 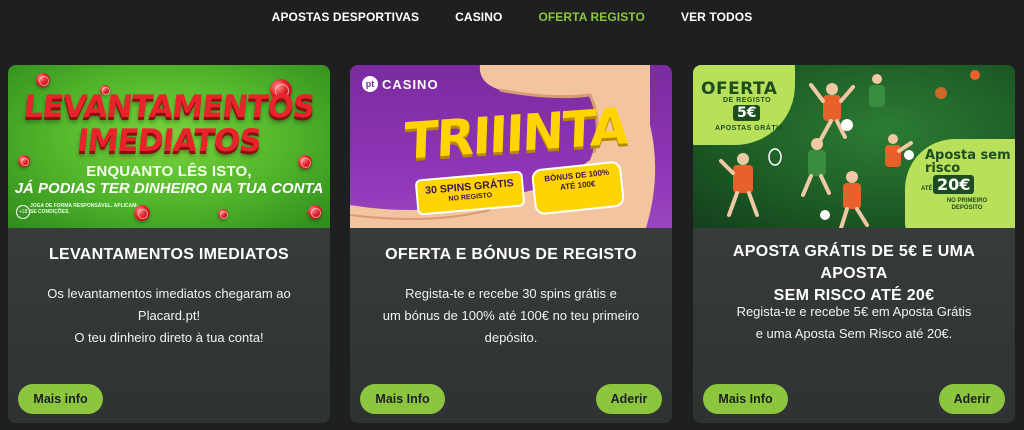 What do you see at coordinates (854, 311) in the screenshot?
I see `card-description-line: Regista-te e recebe 5€ em Aposta Grátis` at bounding box center [854, 311].